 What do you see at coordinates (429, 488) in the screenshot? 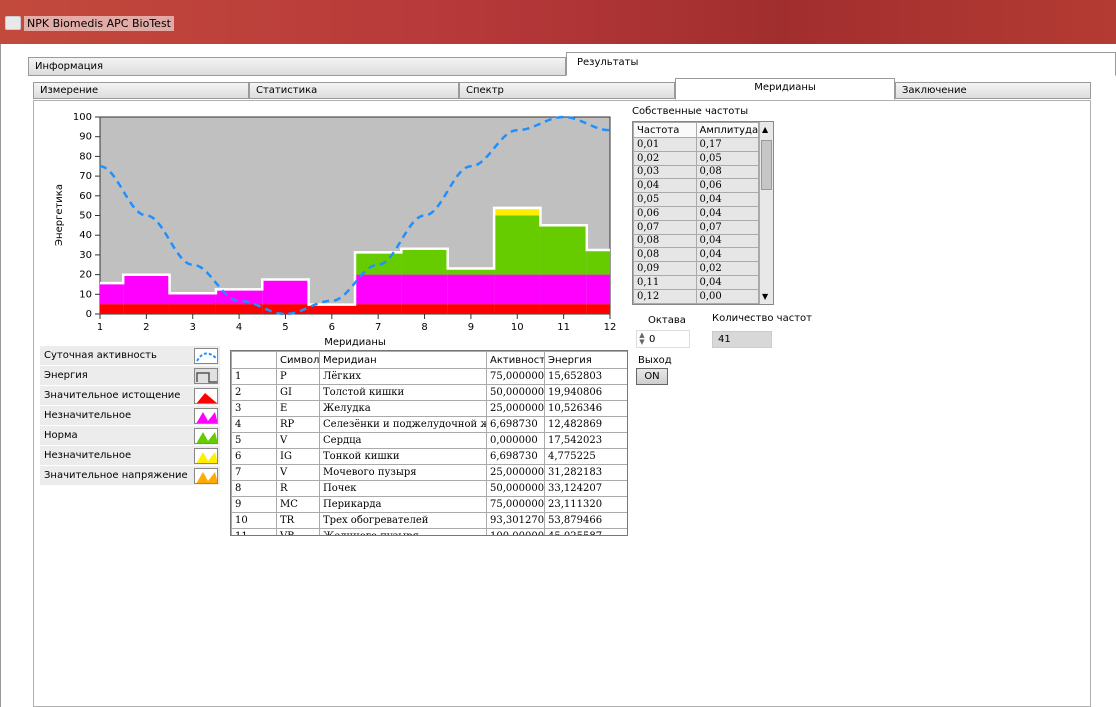
I see `table-row: 8 R Почек 50,000000 33,124207` at bounding box center [429, 488].